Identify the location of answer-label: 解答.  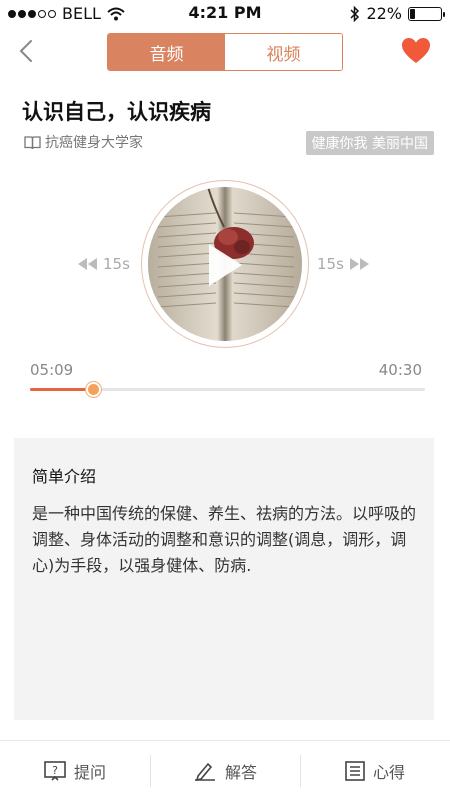
(240, 772).